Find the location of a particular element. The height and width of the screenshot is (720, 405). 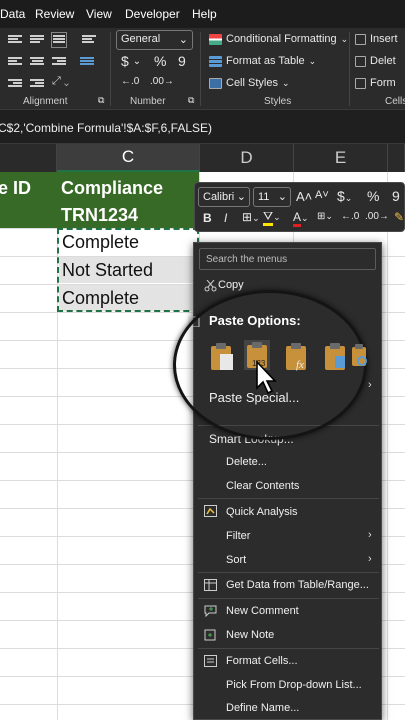

search-menus-input: Search the menus is located at coordinates (287, 259).